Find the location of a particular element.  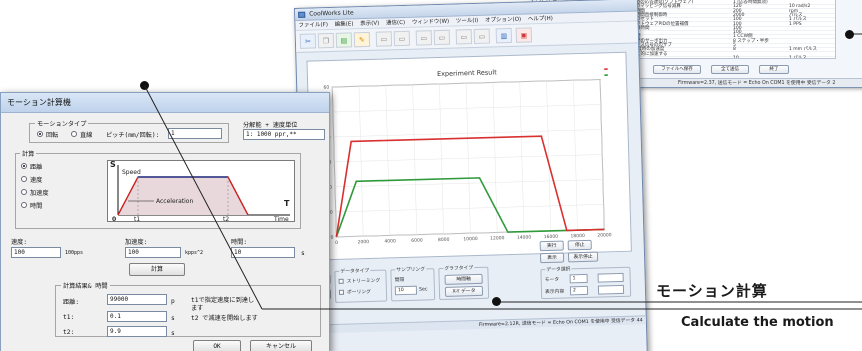

ok-button: OK is located at coordinates (217, 345).